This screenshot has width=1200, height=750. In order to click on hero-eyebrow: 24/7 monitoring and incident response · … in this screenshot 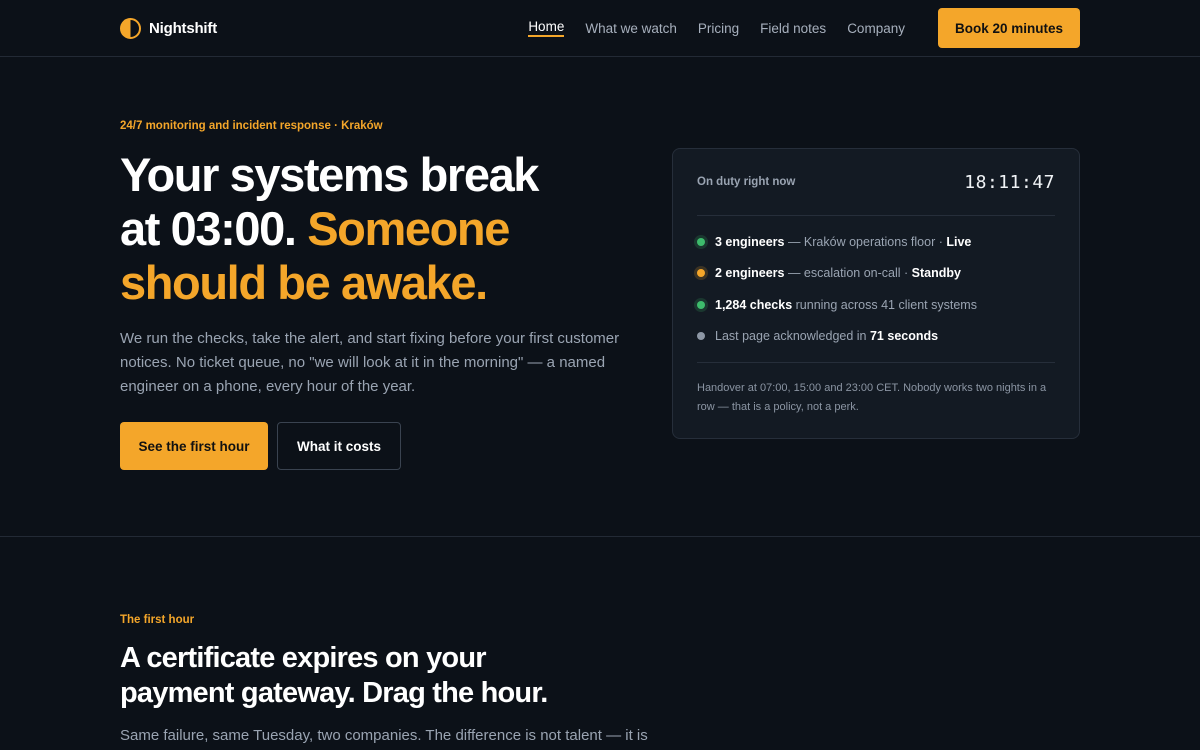, I will do `click(251, 126)`.